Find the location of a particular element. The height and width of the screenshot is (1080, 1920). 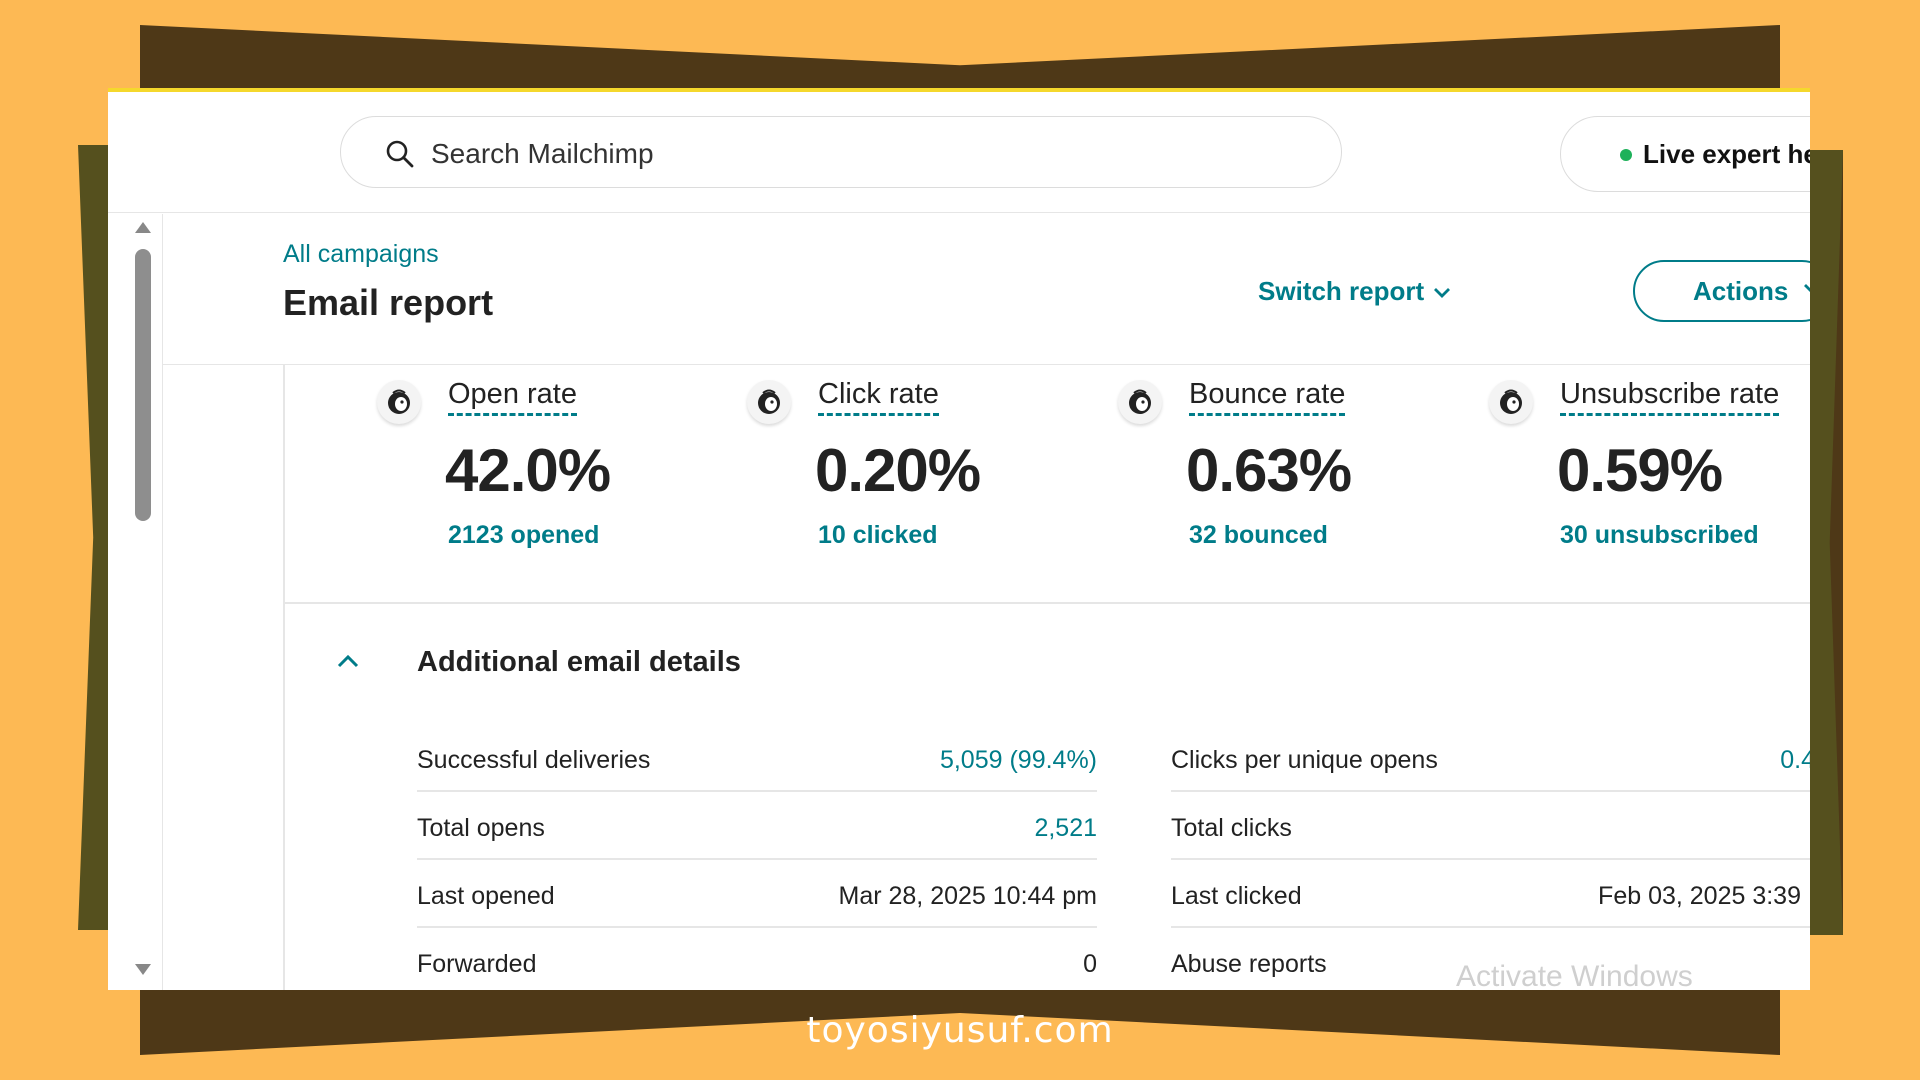

scroll-down-arrow-icon is located at coordinates (143, 969).